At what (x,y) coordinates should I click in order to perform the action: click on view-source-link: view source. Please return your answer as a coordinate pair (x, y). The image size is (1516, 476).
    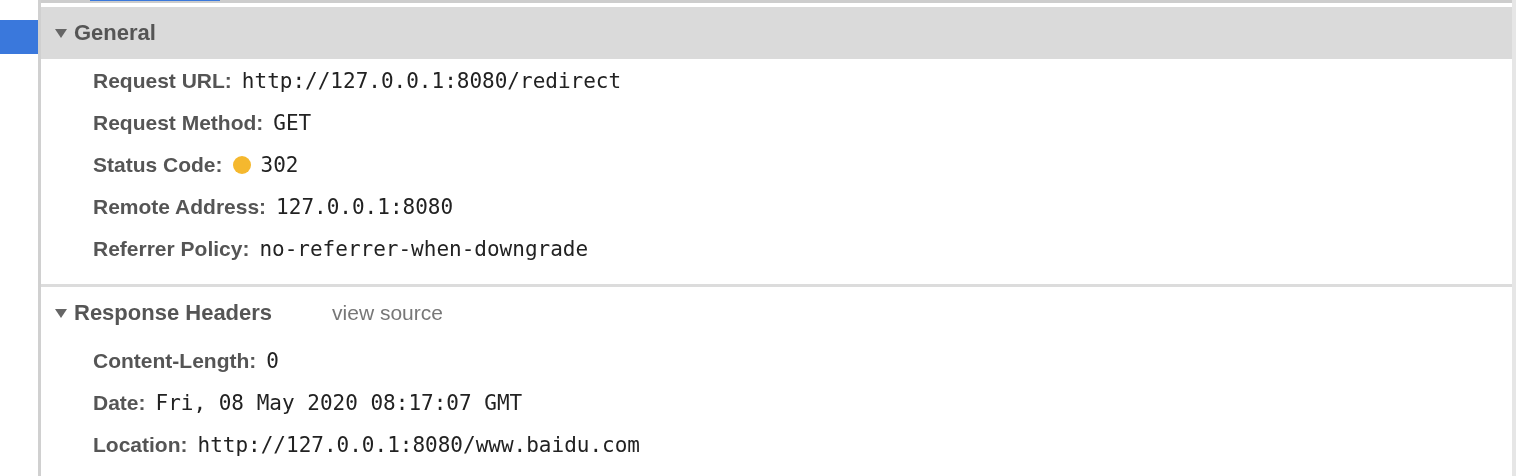
    Looking at the image, I should click on (387, 313).